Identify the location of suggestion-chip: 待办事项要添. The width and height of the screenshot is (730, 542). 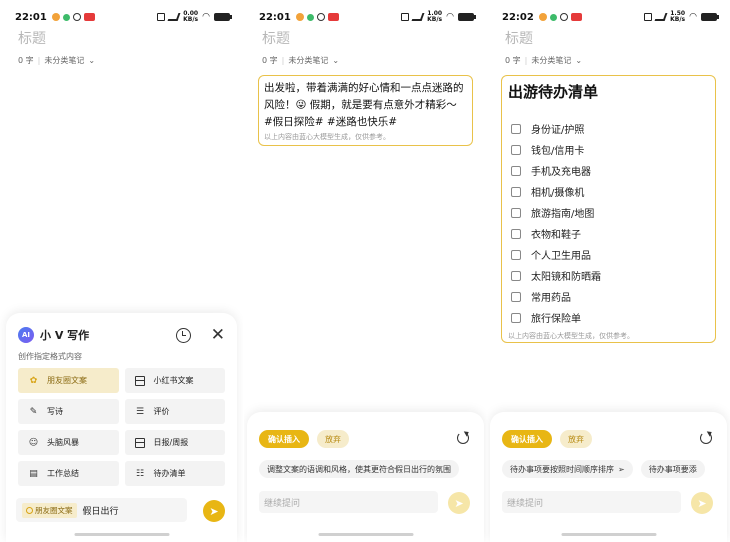
(672, 469).